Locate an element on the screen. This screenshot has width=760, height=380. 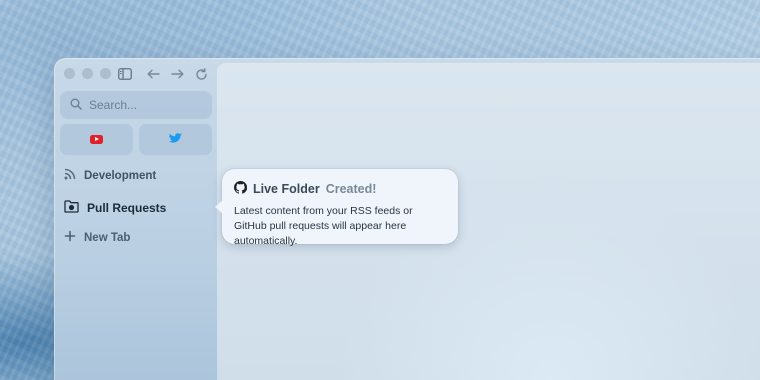
pinned-tabs is located at coordinates (136, 139).